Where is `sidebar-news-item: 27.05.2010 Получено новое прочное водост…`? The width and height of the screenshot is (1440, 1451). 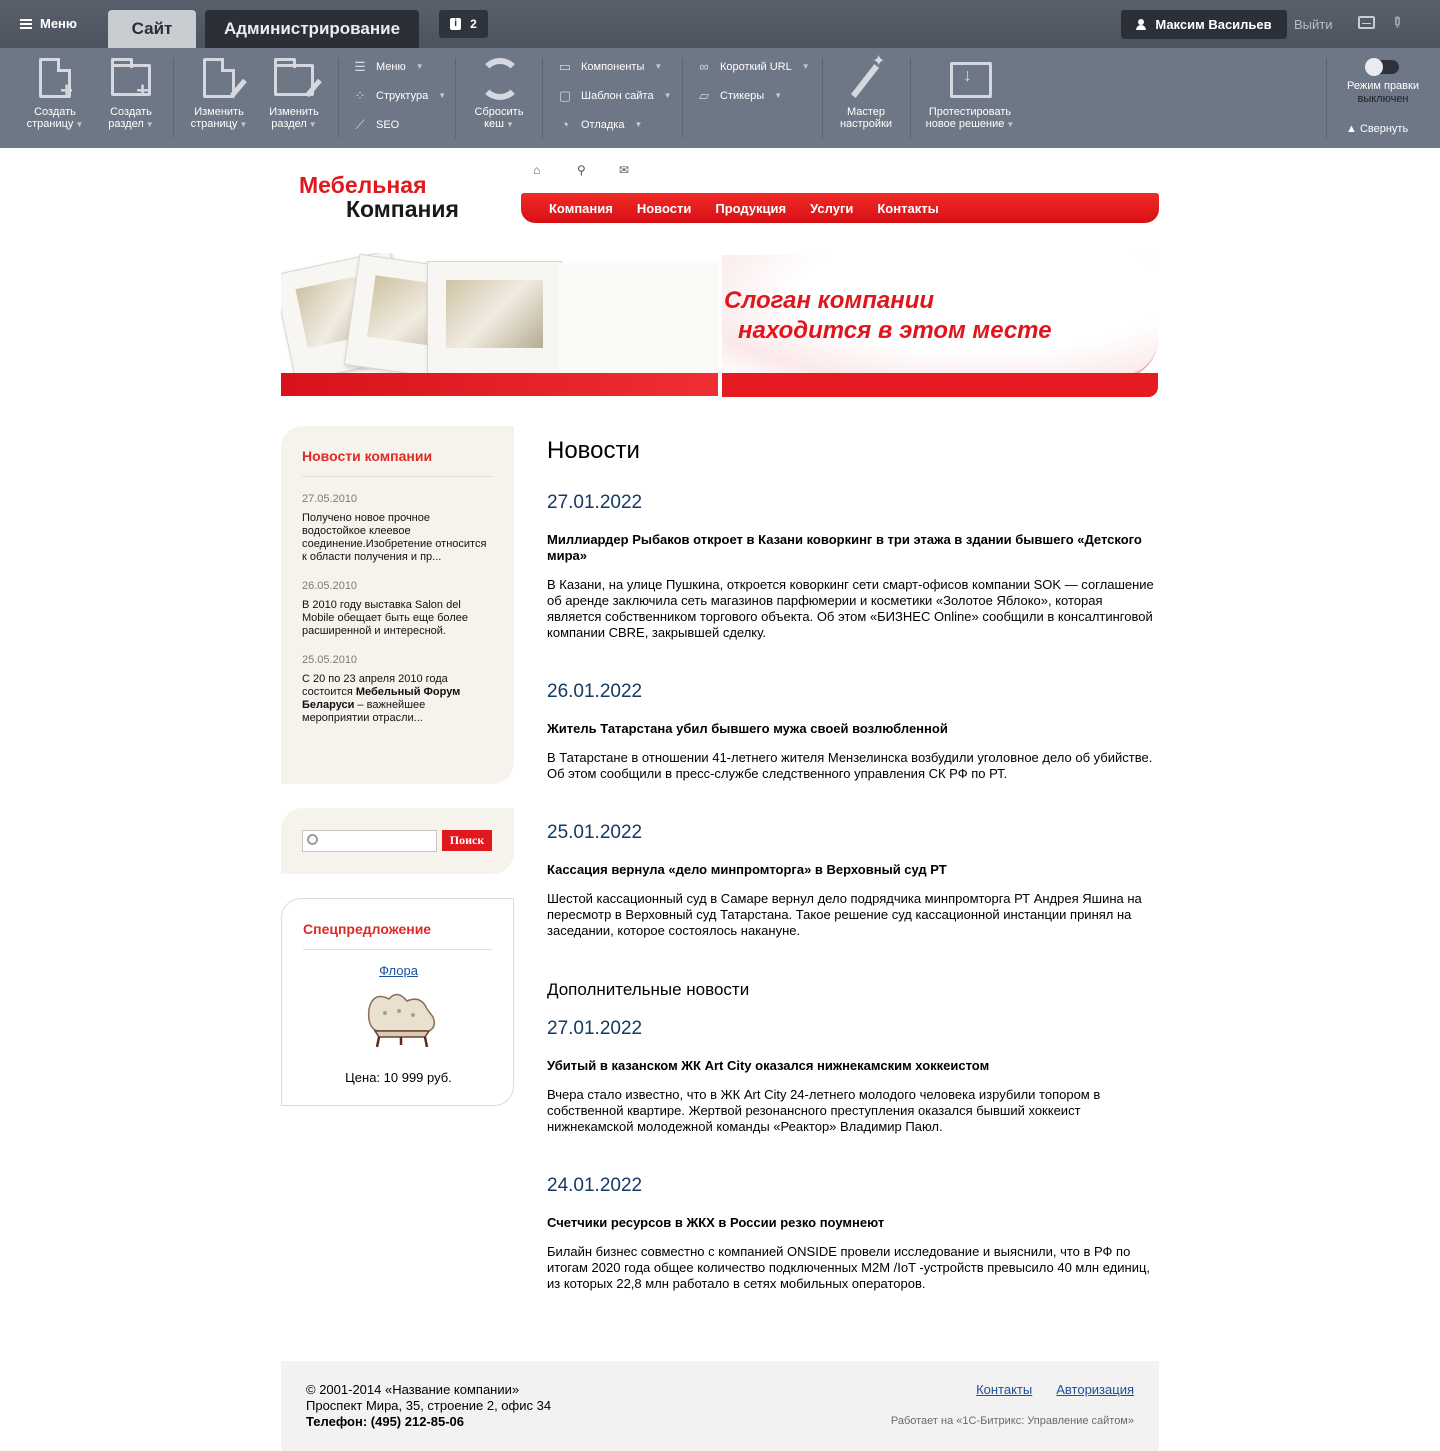
sidebar-news-item: 27.05.2010 Получено новое прочное водост… is located at coordinates (397, 528).